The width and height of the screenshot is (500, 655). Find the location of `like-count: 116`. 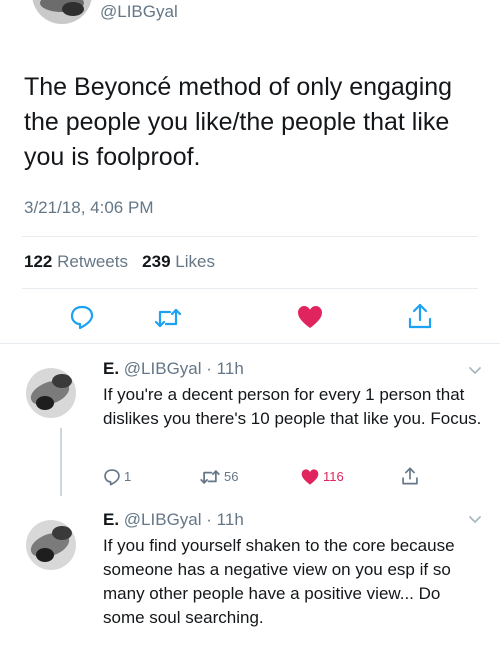

like-count: 116 is located at coordinates (333, 476).